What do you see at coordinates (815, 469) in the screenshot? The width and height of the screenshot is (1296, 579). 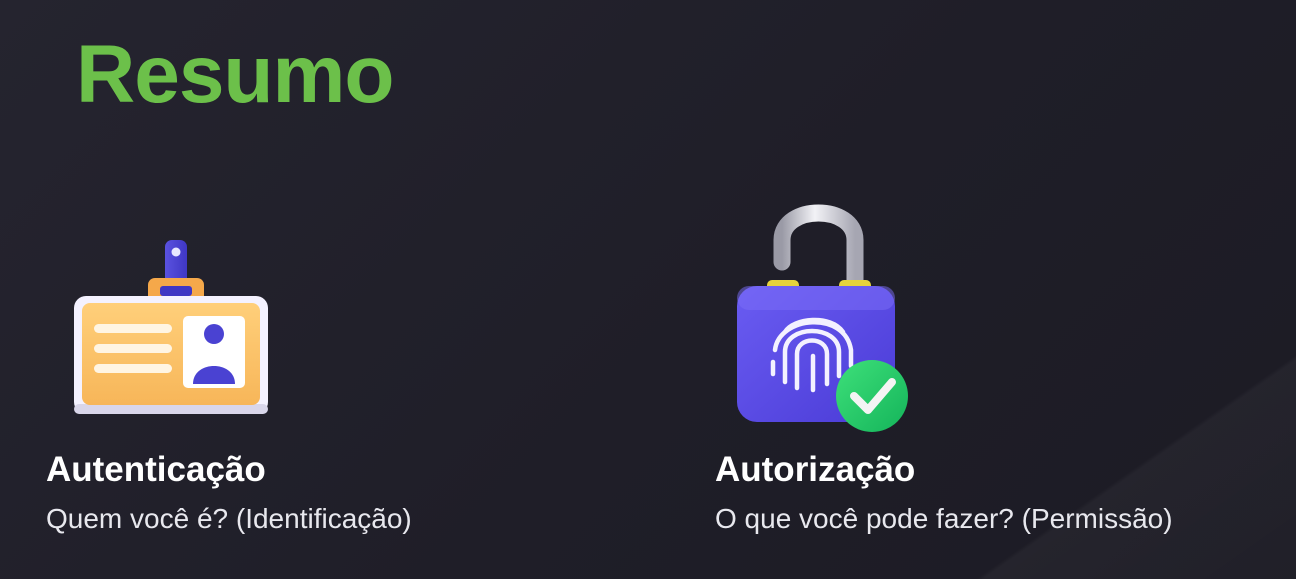 I see `card-title: Autorização` at bounding box center [815, 469].